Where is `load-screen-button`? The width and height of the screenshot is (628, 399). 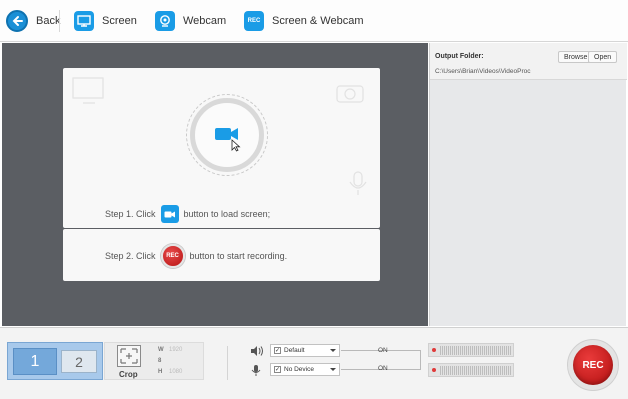 load-screen-button is located at coordinates (227, 135).